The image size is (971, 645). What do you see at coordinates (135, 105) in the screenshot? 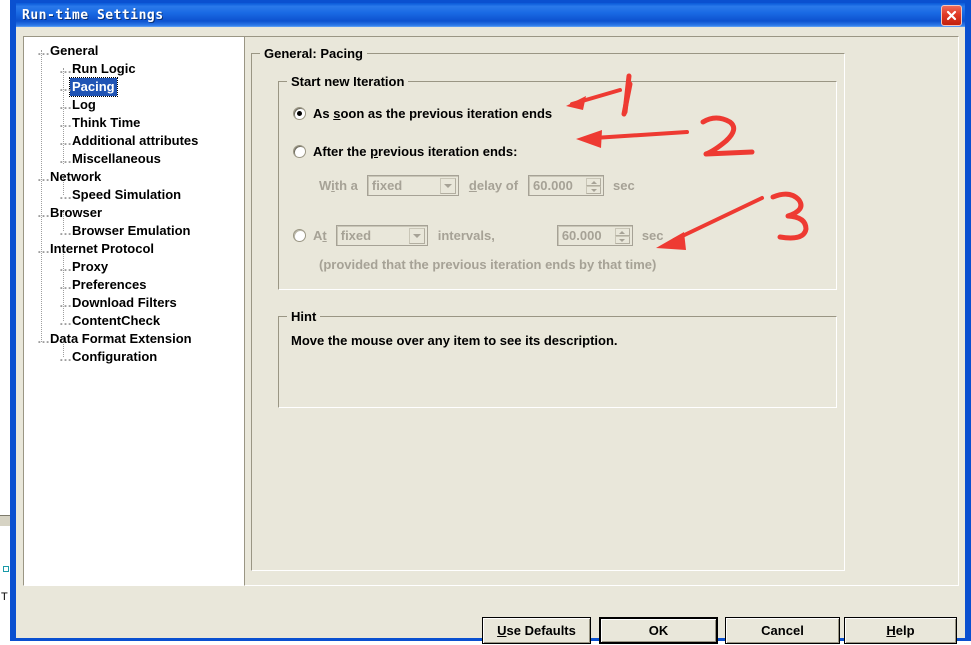
I see `tree-item-log: … Log` at bounding box center [135, 105].